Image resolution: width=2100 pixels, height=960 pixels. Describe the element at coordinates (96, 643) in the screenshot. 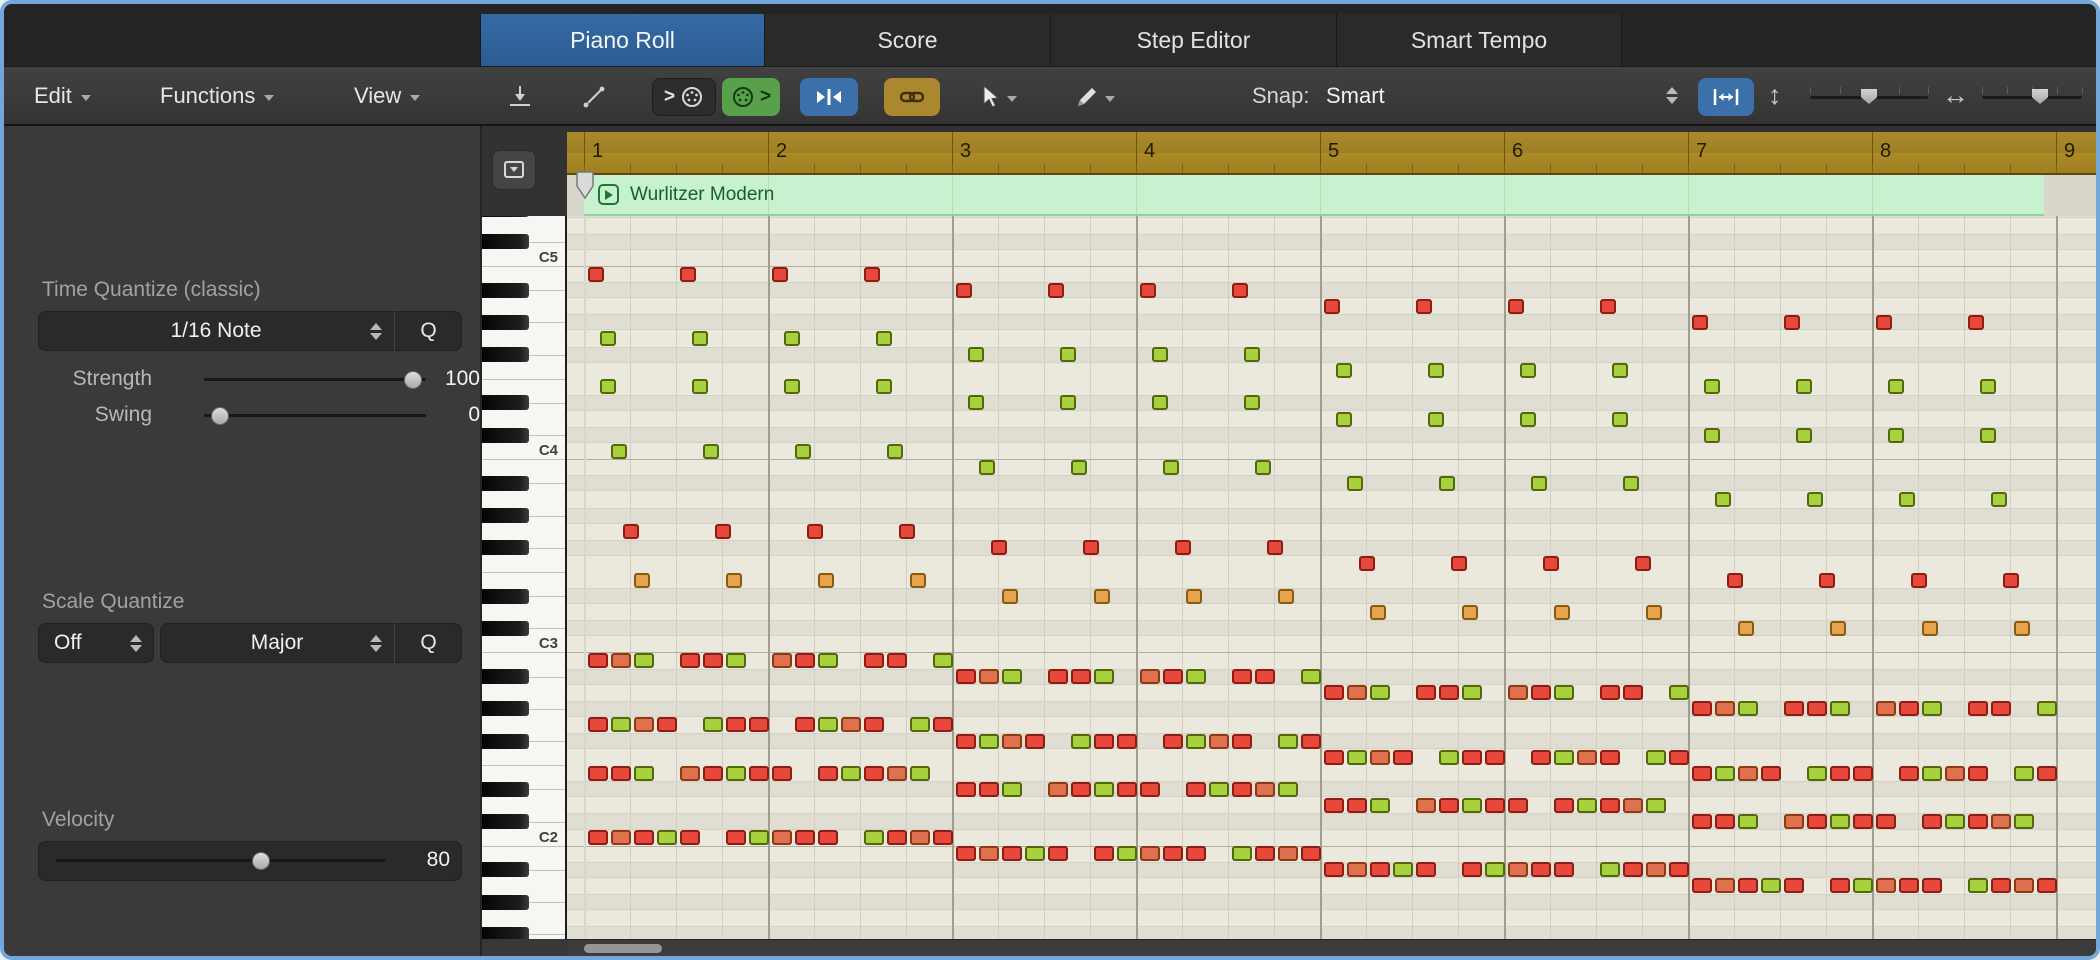

I see `scale-quantize-mode-dropdown: Off` at that location.